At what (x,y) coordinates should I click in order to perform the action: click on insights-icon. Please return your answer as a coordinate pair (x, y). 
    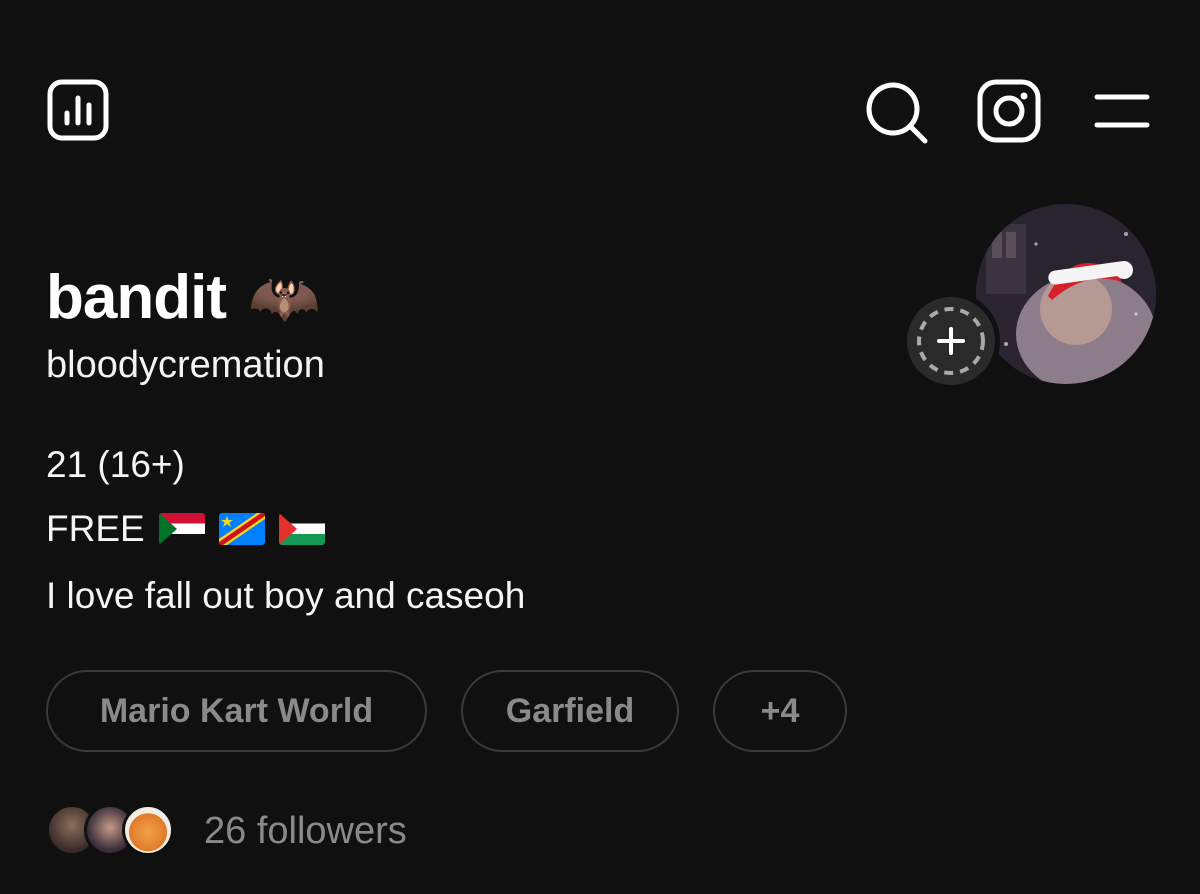
    Looking at the image, I should click on (78, 110).